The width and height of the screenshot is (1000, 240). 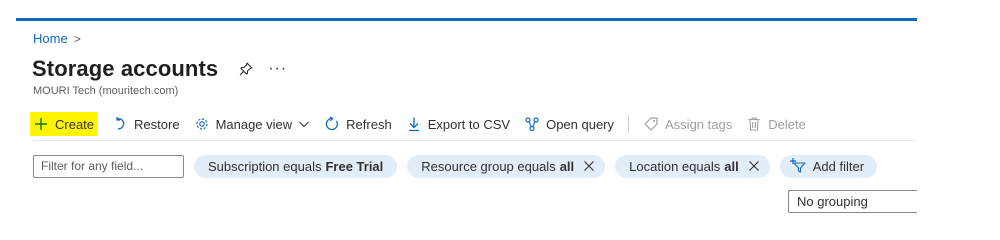 I want to click on resource-group-filter-value: all, so click(x=567, y=166).